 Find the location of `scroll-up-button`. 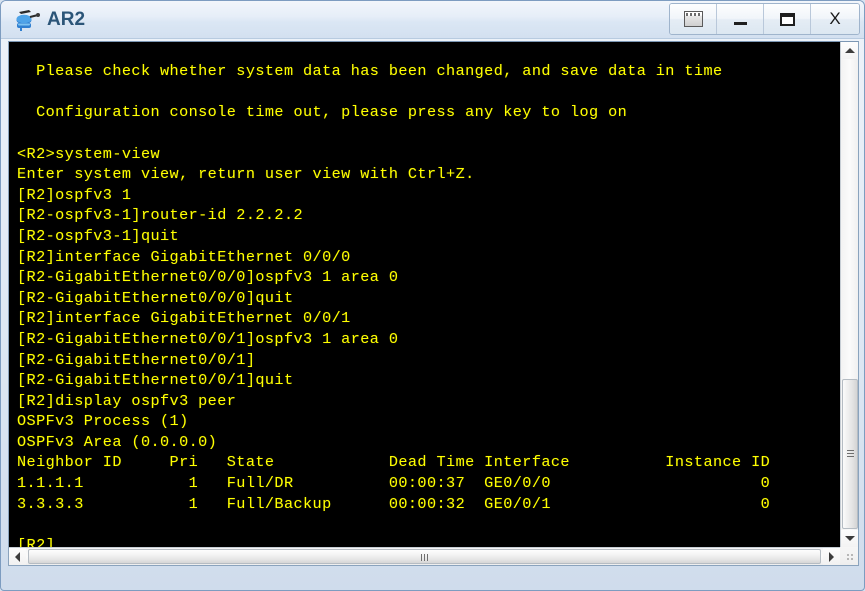

scroll-up-button is located at coordinates (849, 50).